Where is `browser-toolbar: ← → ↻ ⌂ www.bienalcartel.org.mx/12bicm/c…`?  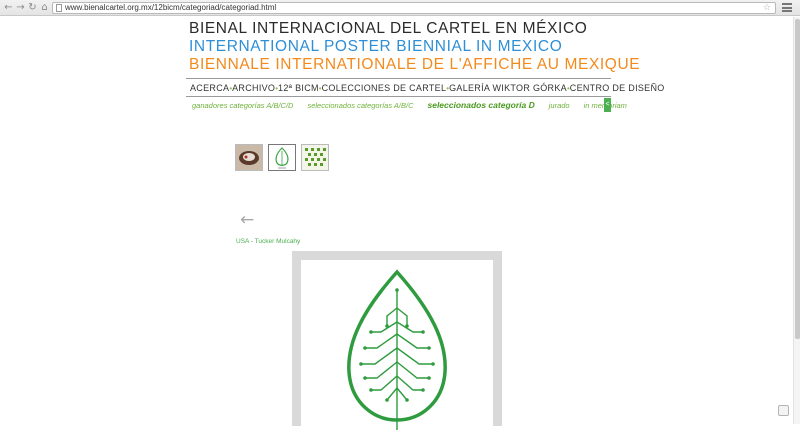 browser-toolbar: ← → ↻ ⌂ www.bienalcartel.org.mx/12bicm/c… is located at coordinates (400, 8).